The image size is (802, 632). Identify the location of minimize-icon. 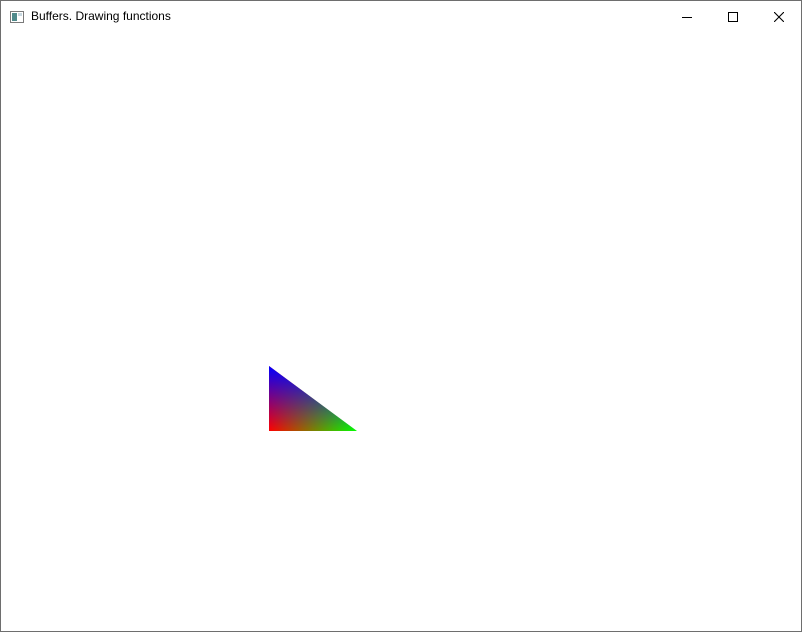
(687, 17).